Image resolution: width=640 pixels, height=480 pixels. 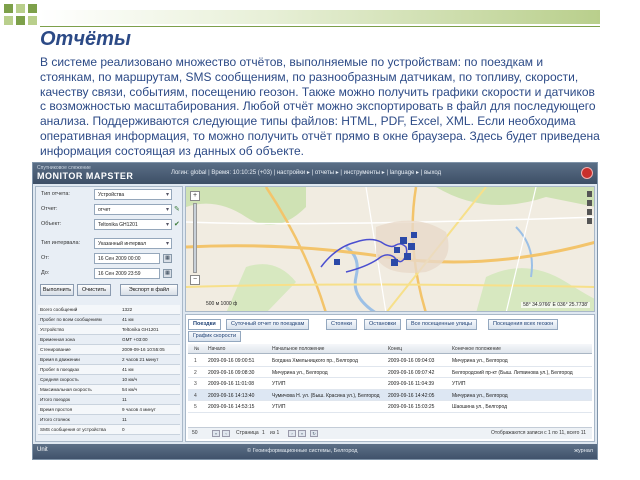 I want to click on summary-row: Максимальная скорость 54 км/ч, so click(x=109, y=390).